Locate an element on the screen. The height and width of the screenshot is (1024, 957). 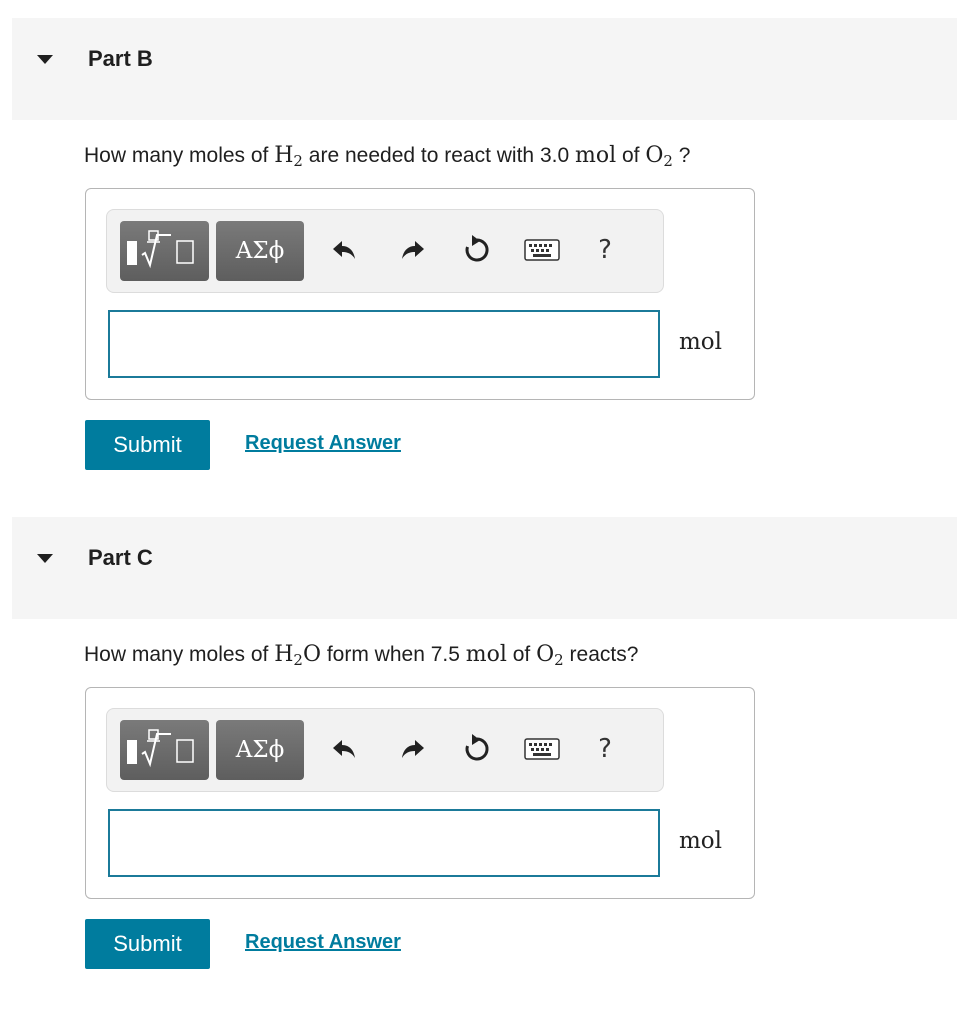
part-c-header: Part C is located at coordinates (484, 568).